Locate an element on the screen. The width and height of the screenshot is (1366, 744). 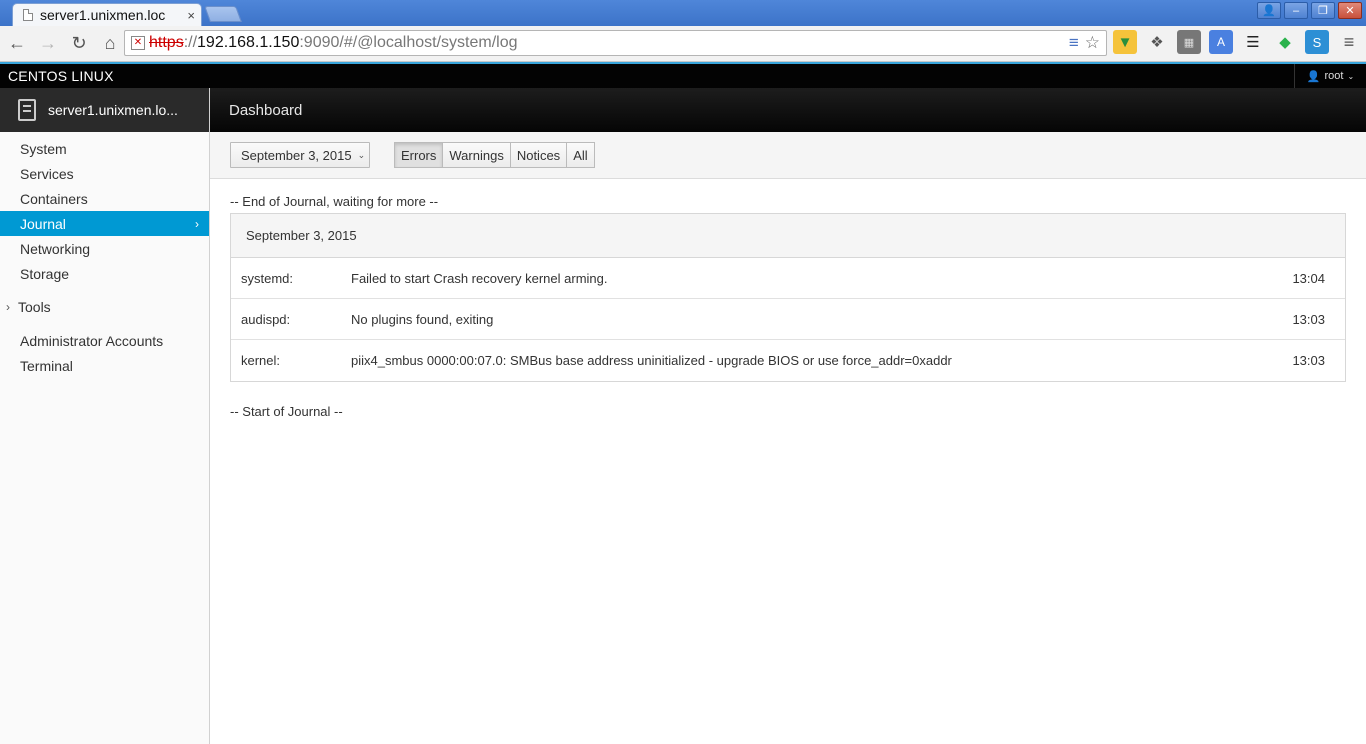
url-protocol: https is located at coordinates (166, 42).